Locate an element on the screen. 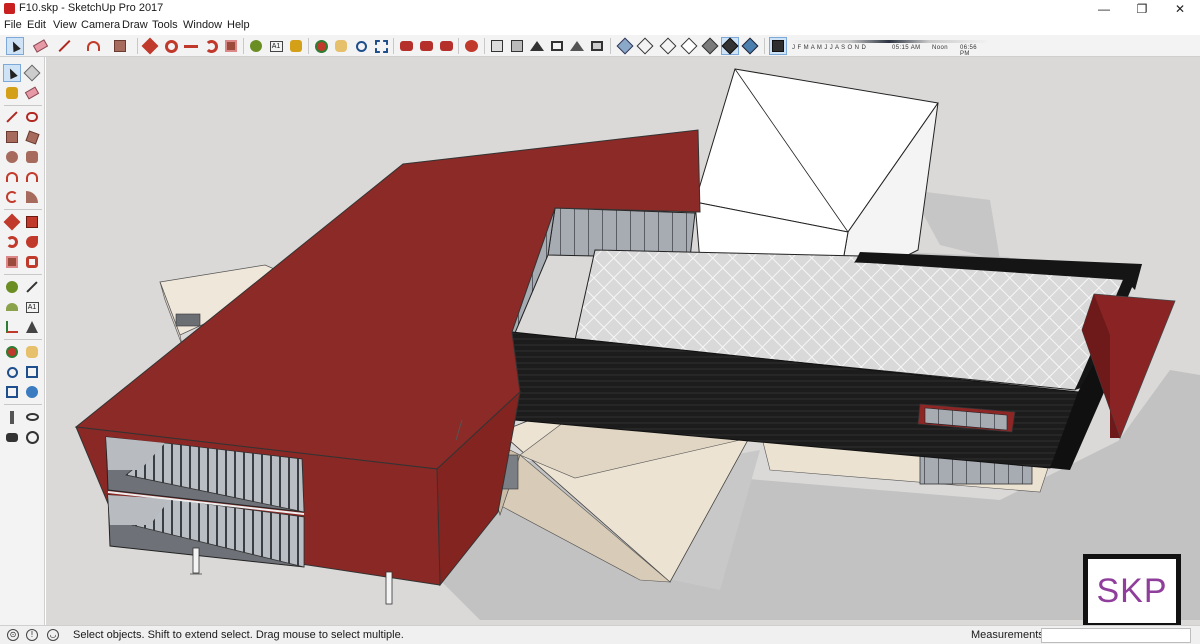 This screenshot has width=1200, height=644. measurements-label: Measurements is located at coordinates (1007, 635).